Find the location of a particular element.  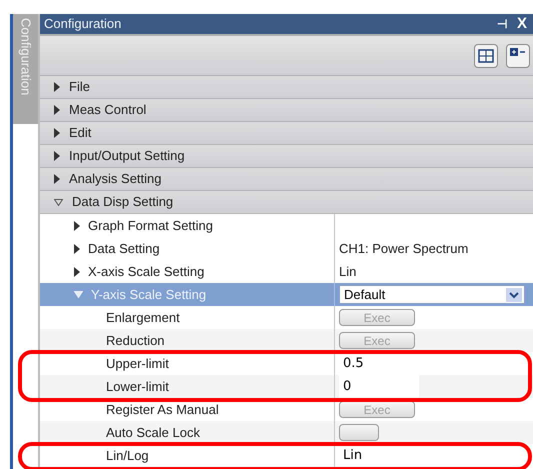

category-label: Meas Control is located at coordinates (107, 110).